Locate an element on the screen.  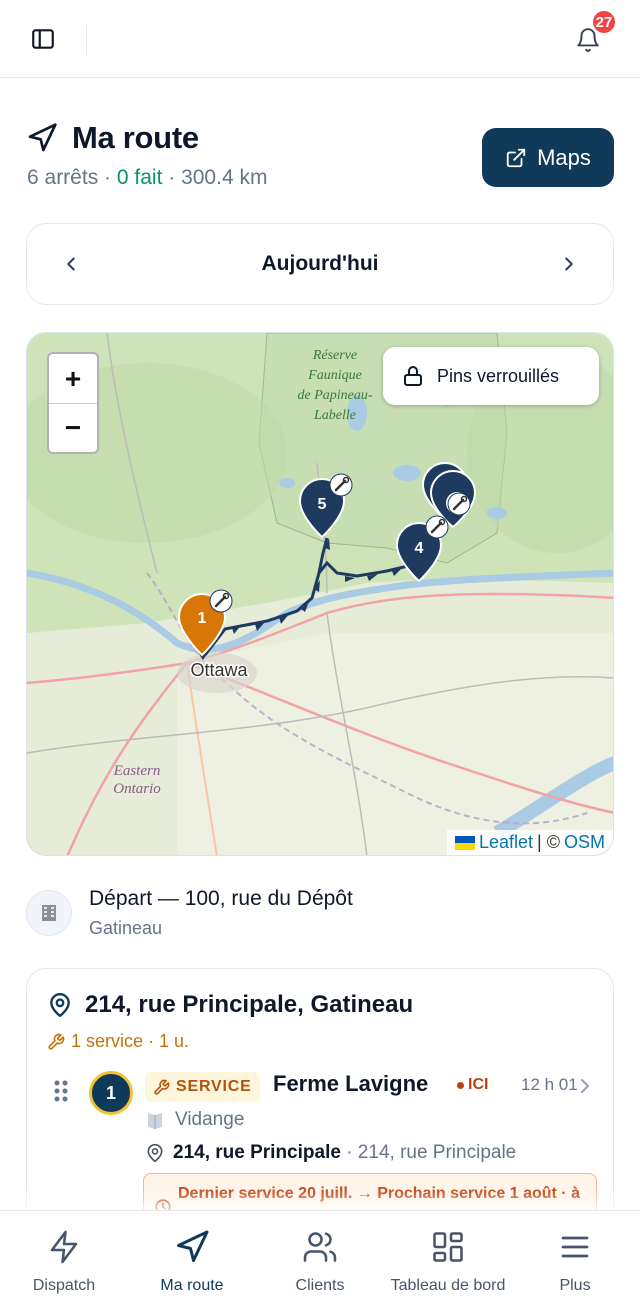
zoom-control: + − is located at coordinates (73, 403).